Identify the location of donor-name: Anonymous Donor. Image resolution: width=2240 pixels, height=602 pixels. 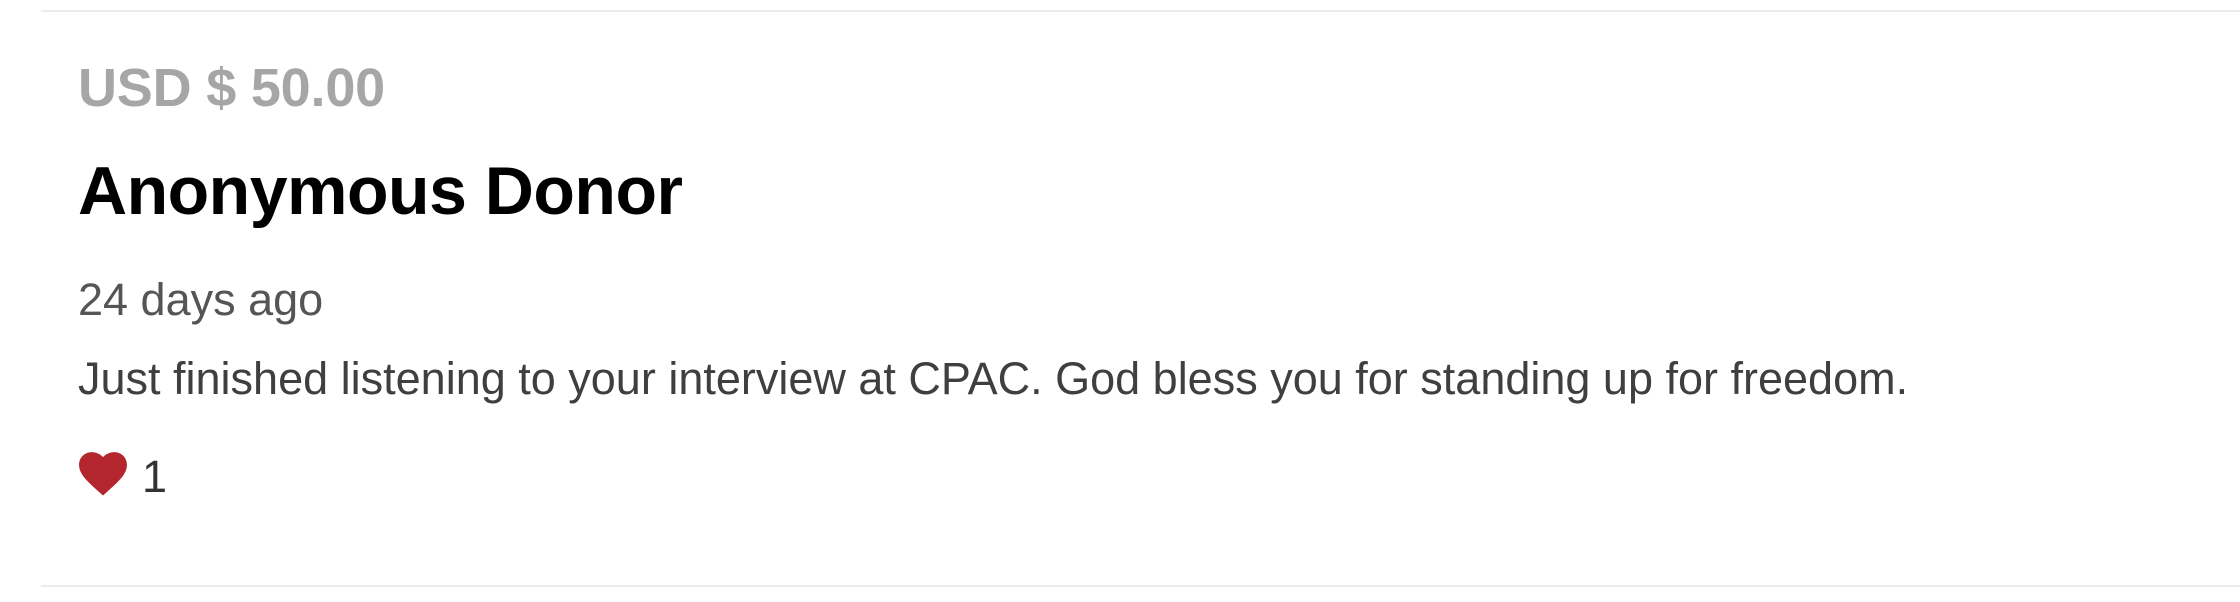
(380, 191).